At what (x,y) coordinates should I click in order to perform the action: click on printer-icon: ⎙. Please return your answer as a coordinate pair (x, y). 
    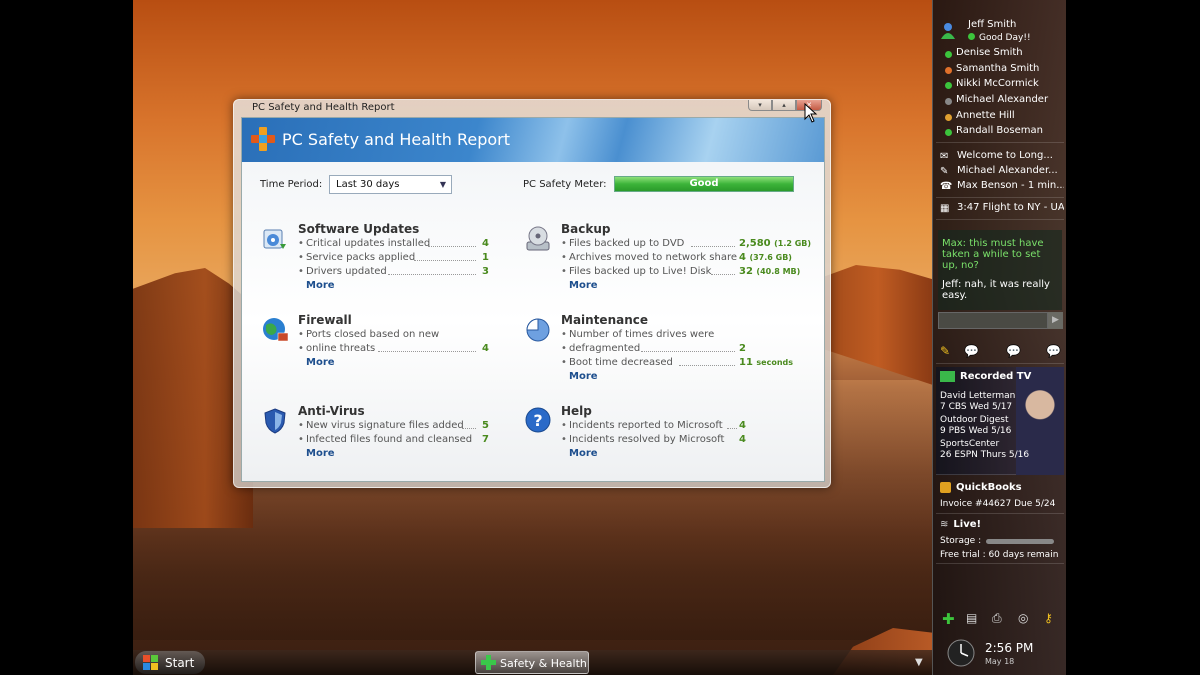
    Looking at the image, I should click on (997, 618).